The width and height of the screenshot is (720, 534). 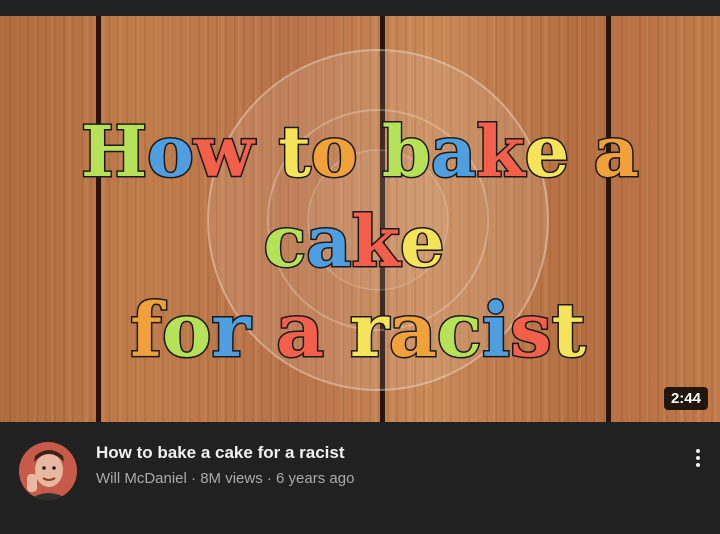 What do you see at coordinates (685, 398) in the screenshot?
I see `duration-badge: 2:44` at bounding box center [685, 398].